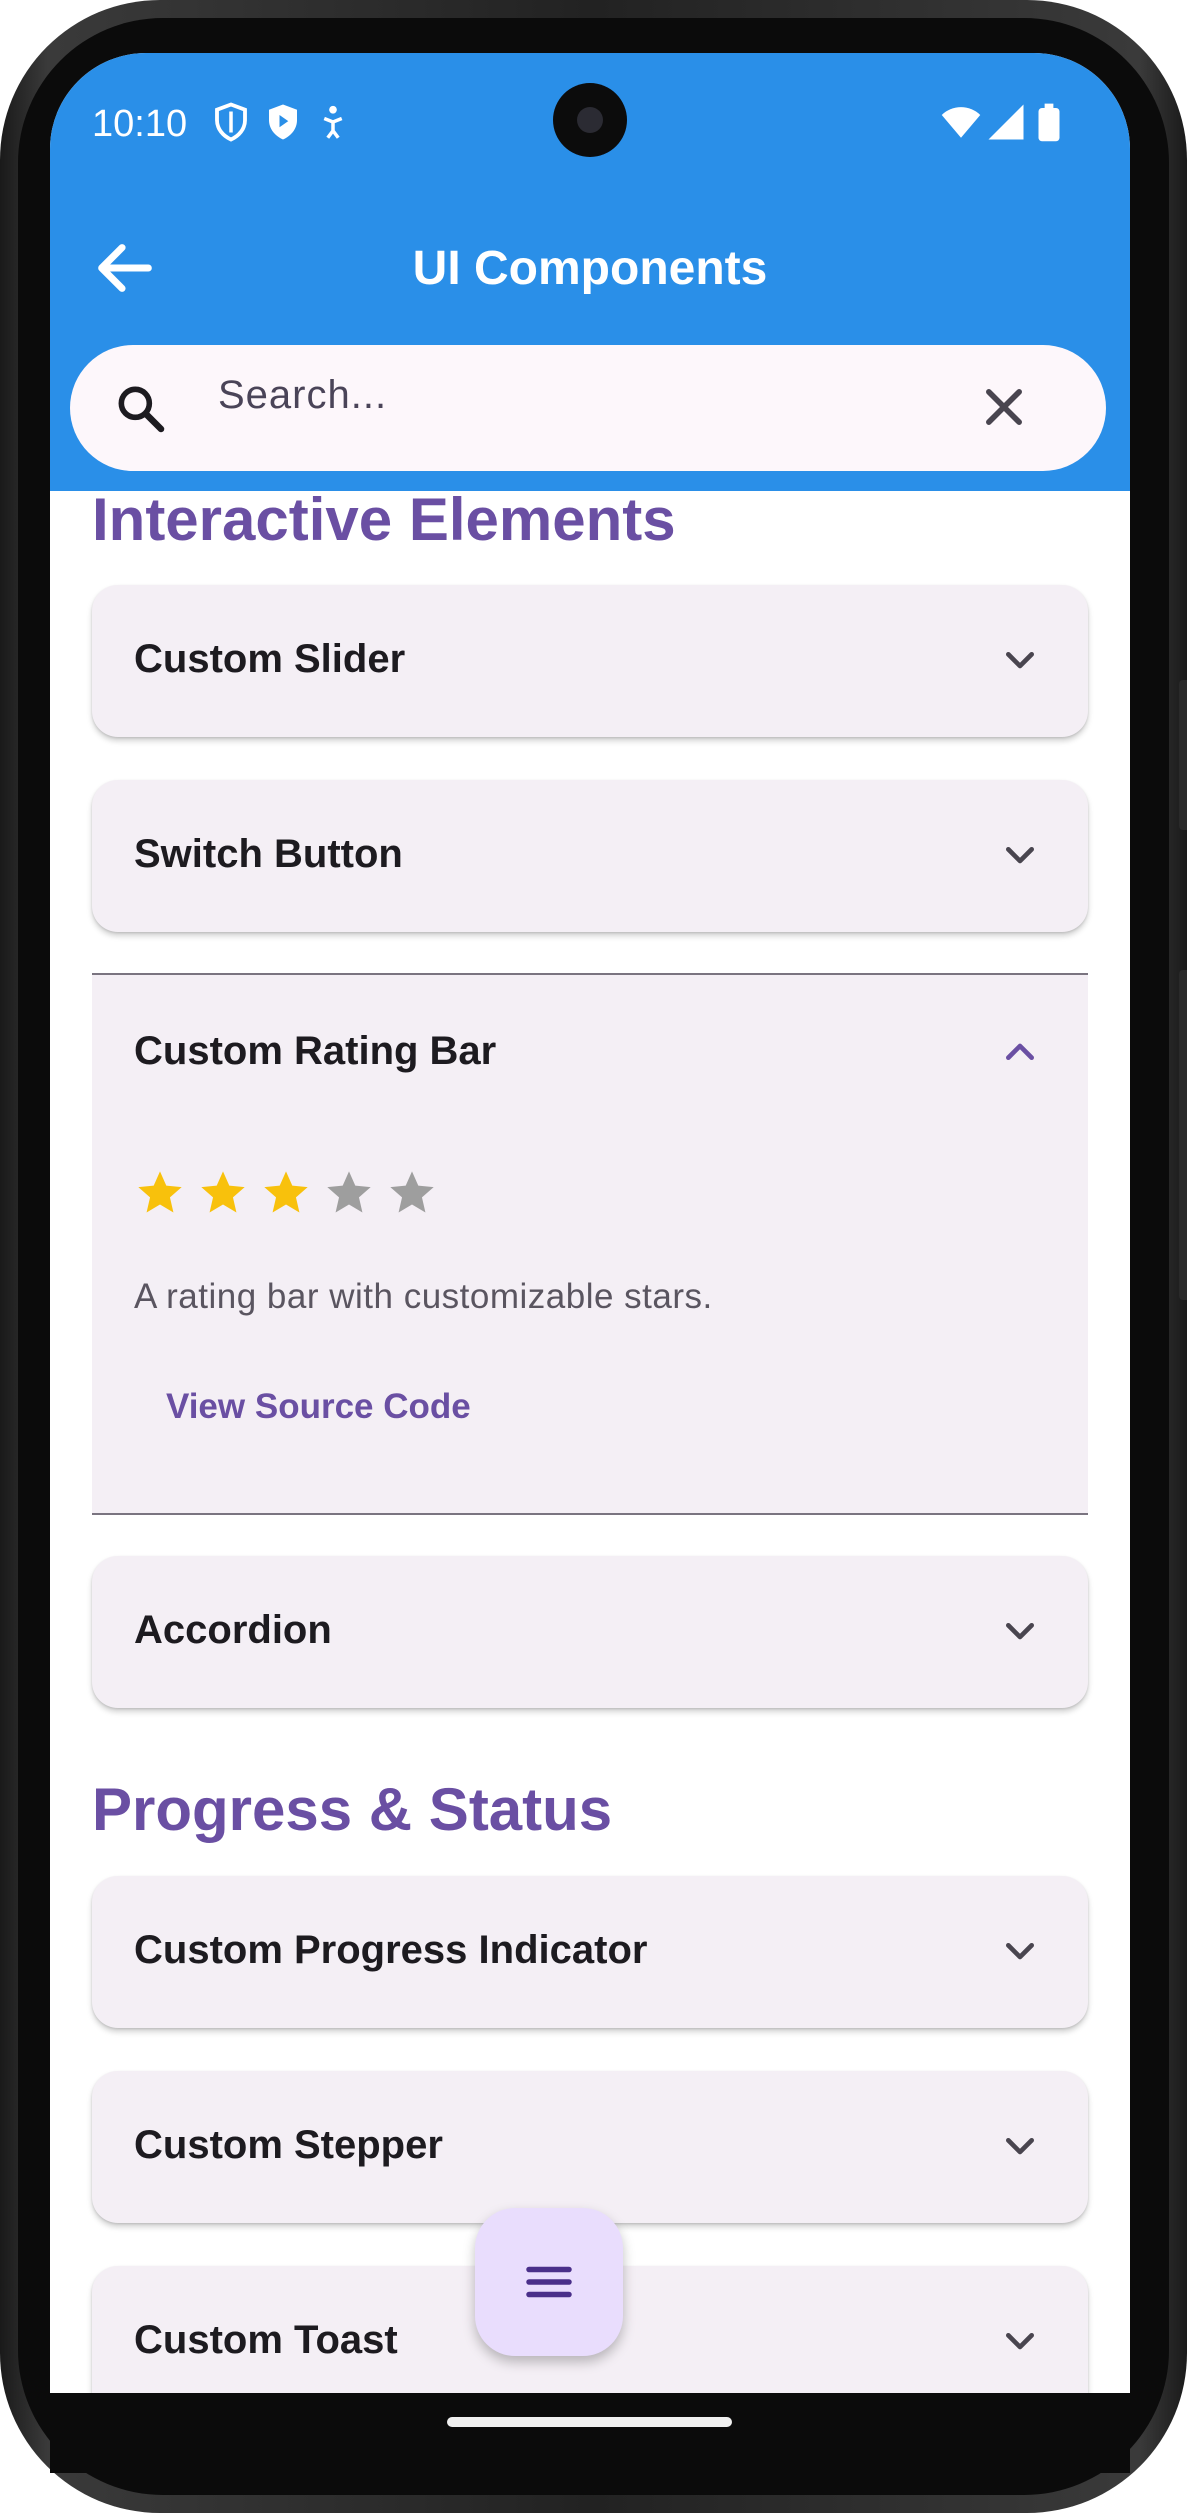  I want to click on menu-fab, so click(549, 2282).